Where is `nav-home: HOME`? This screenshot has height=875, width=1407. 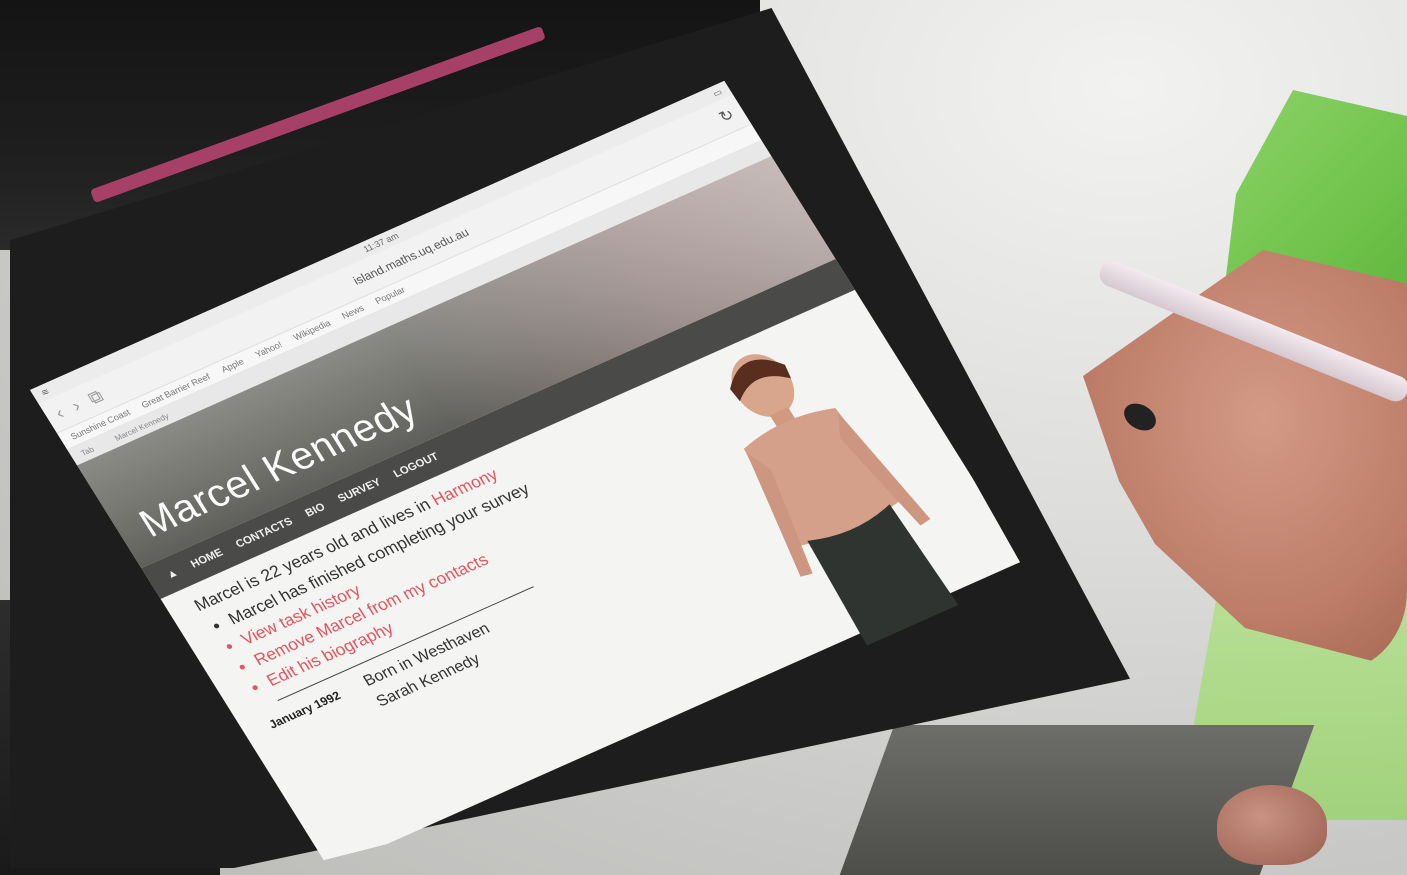
nav-home: HOME is located at coordinates (207, 559).